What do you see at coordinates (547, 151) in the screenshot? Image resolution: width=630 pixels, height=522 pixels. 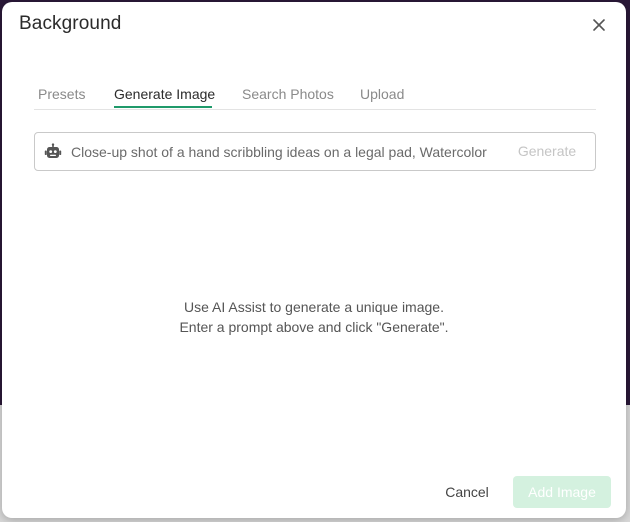 I see `generate-button: Generate` at bounding box center [547, 151].